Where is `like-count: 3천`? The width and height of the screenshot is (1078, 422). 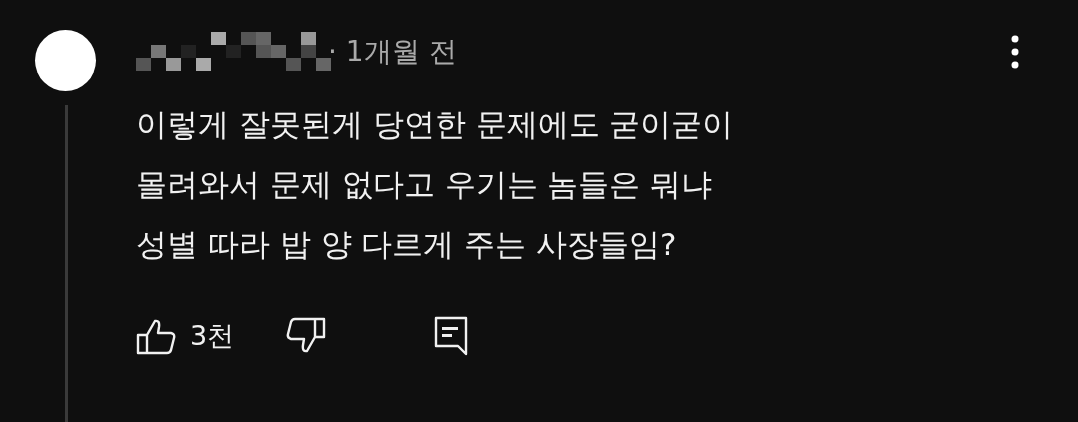
like-count: 3천 is located at coordinates (212, 336).